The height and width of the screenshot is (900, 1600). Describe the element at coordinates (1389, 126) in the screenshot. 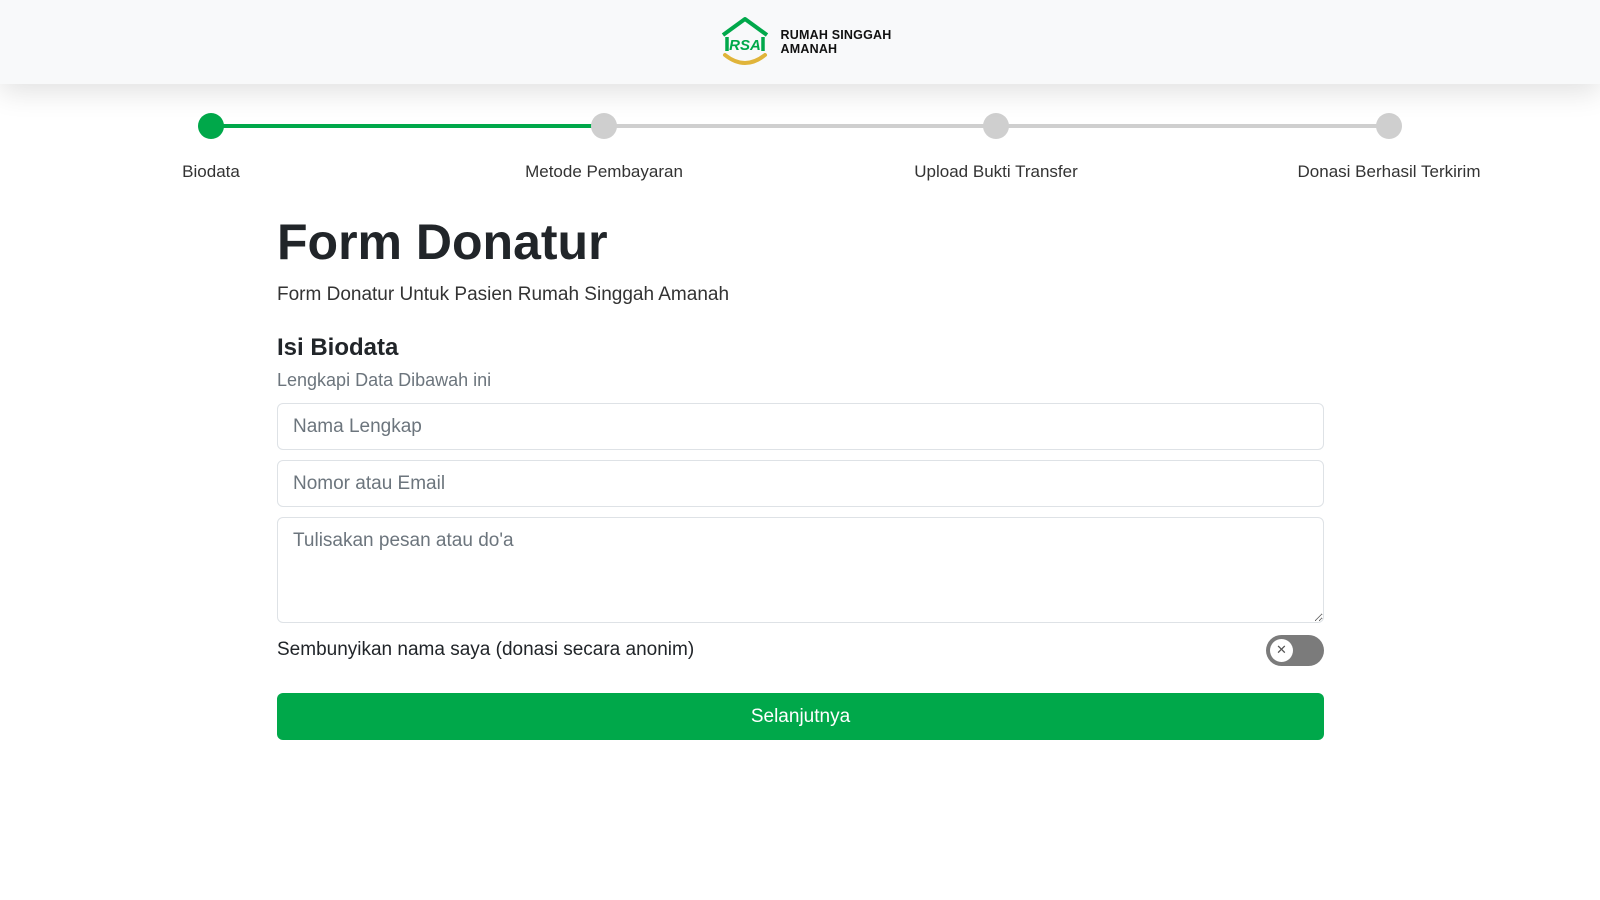

I see `step-dot-donasi-berhasil` at that location.